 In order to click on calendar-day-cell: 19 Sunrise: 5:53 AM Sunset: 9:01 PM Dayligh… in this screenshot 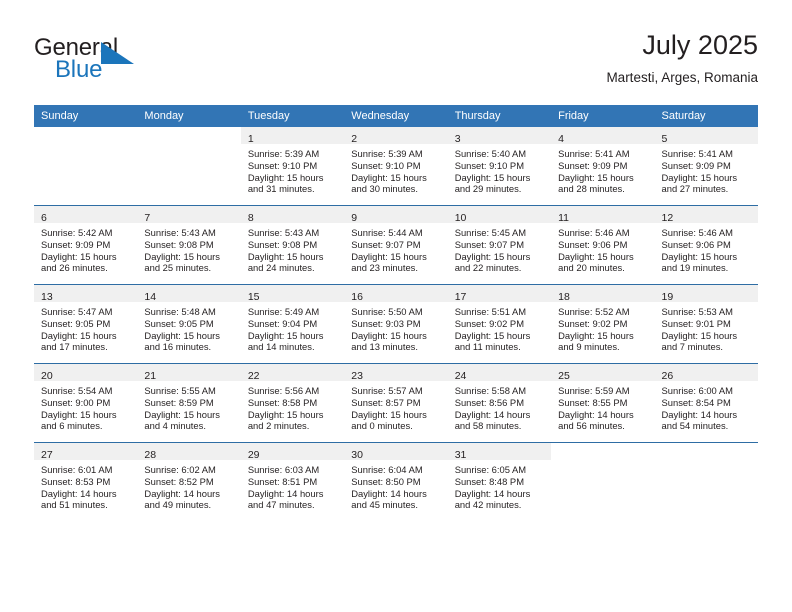, I will do `click(706, 324)`.